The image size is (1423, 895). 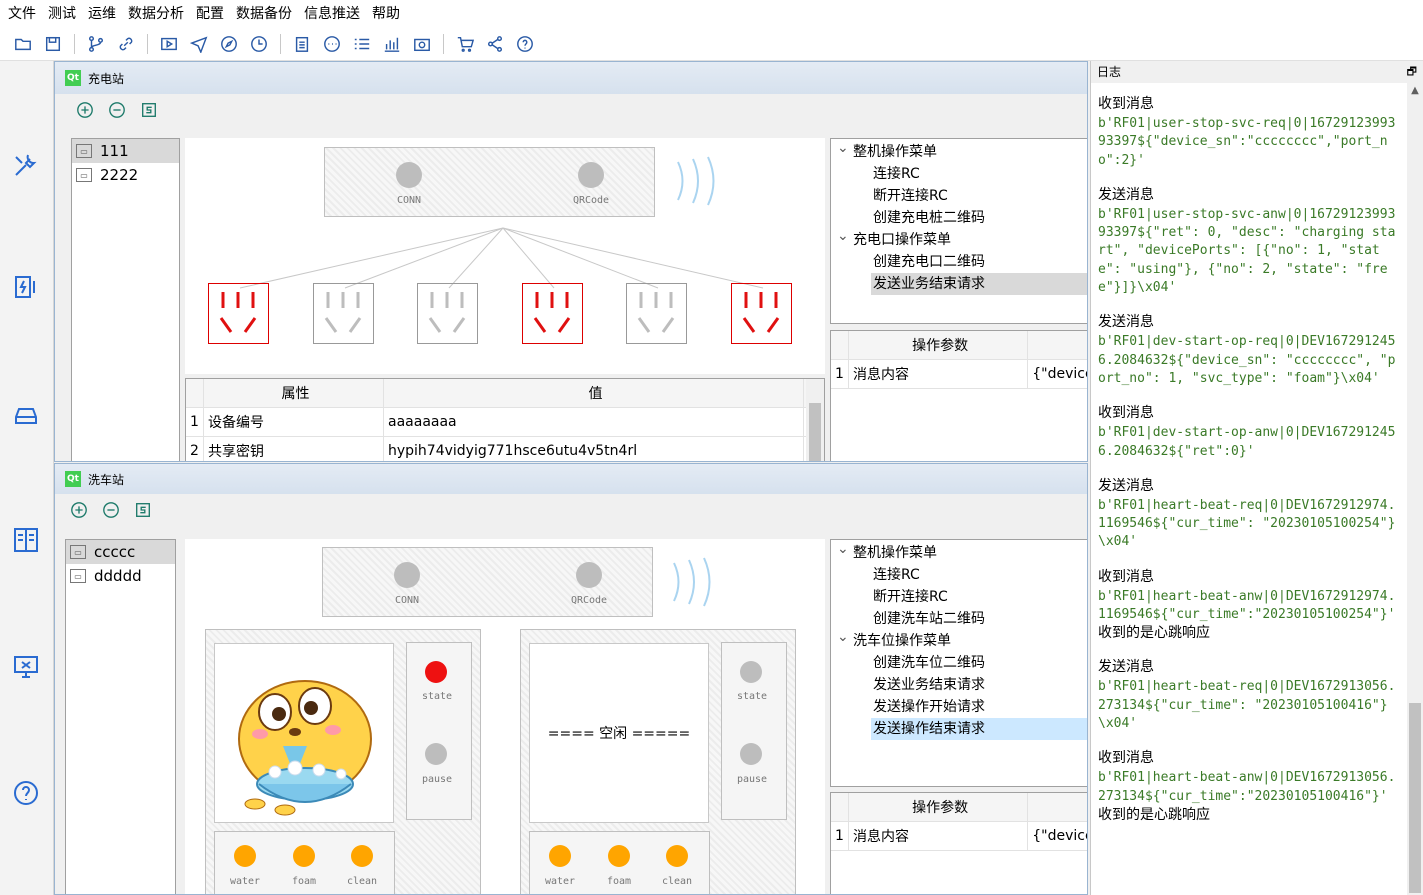 What do you see at coordinates (302, 44) in the screenshot?
I see `clipboard-icon` at bounding box center [302, 44].